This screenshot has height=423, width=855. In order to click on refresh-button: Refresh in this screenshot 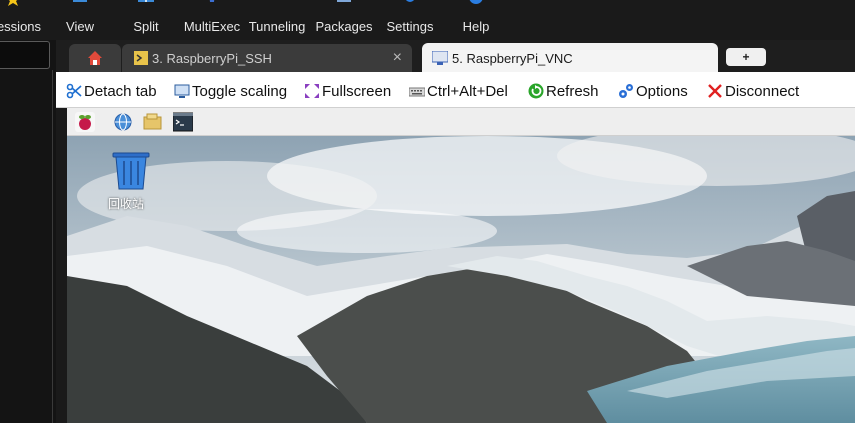, I will do `click(563, 91)`.